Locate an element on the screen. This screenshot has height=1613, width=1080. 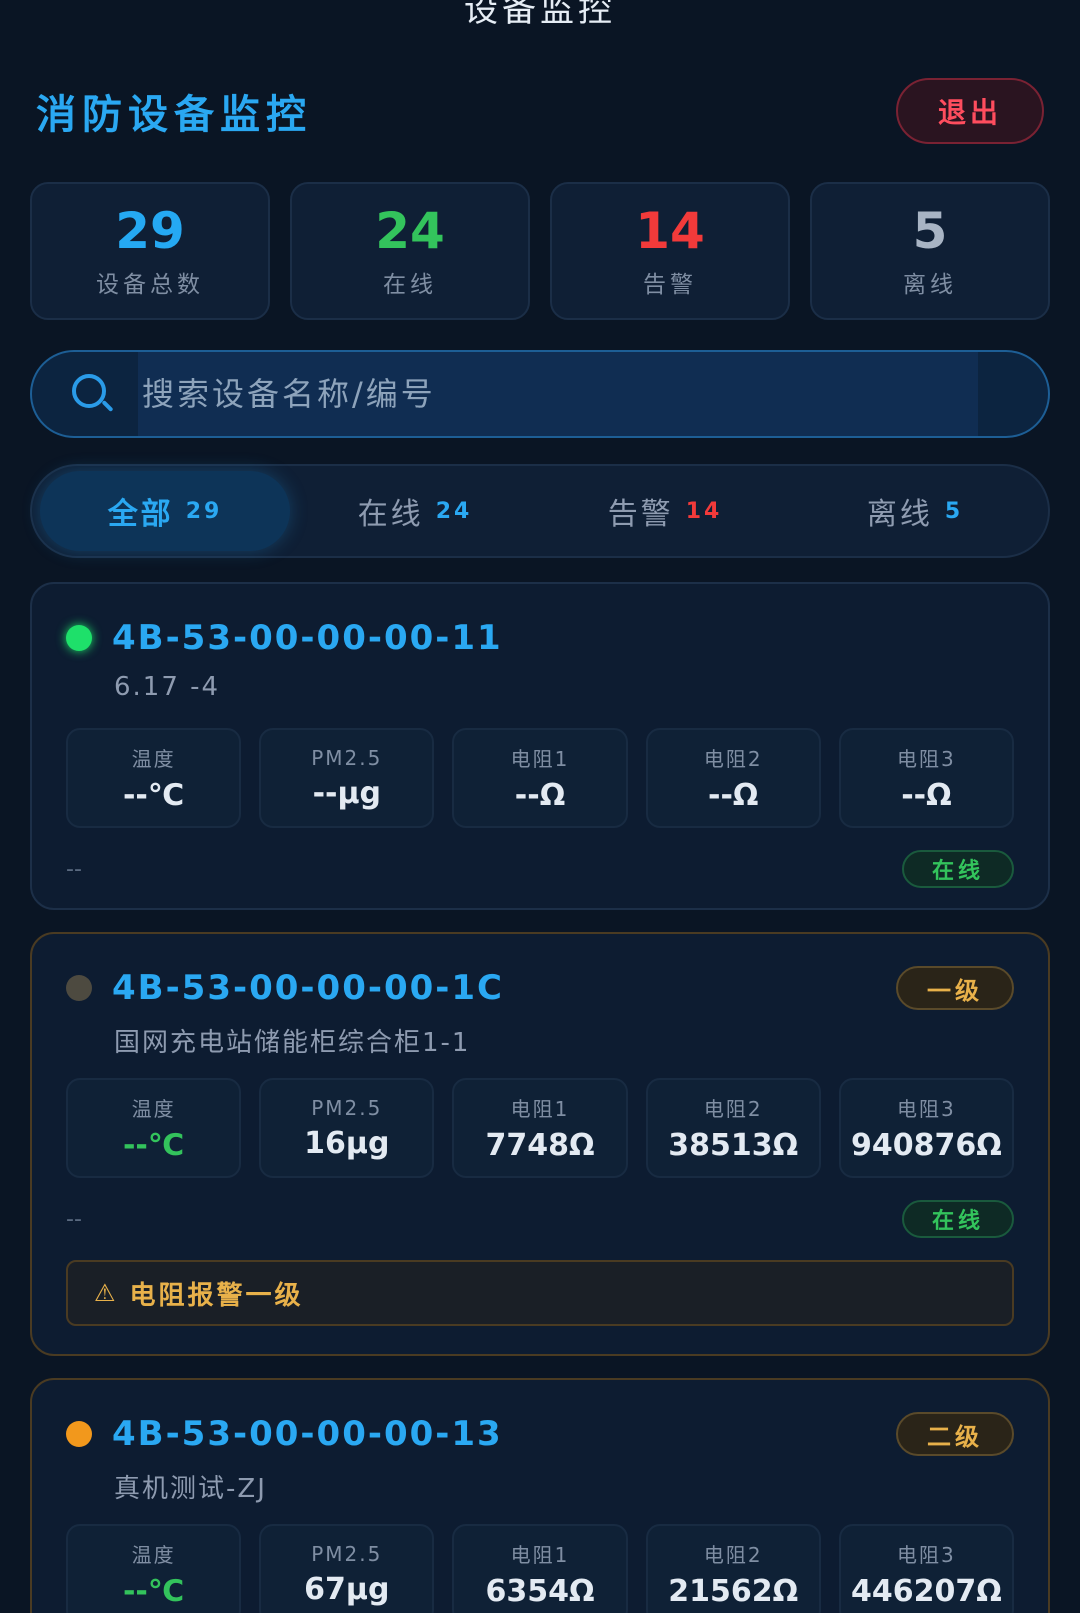
stat-total: 29 设备总数 is located at coordinates (150, 251).